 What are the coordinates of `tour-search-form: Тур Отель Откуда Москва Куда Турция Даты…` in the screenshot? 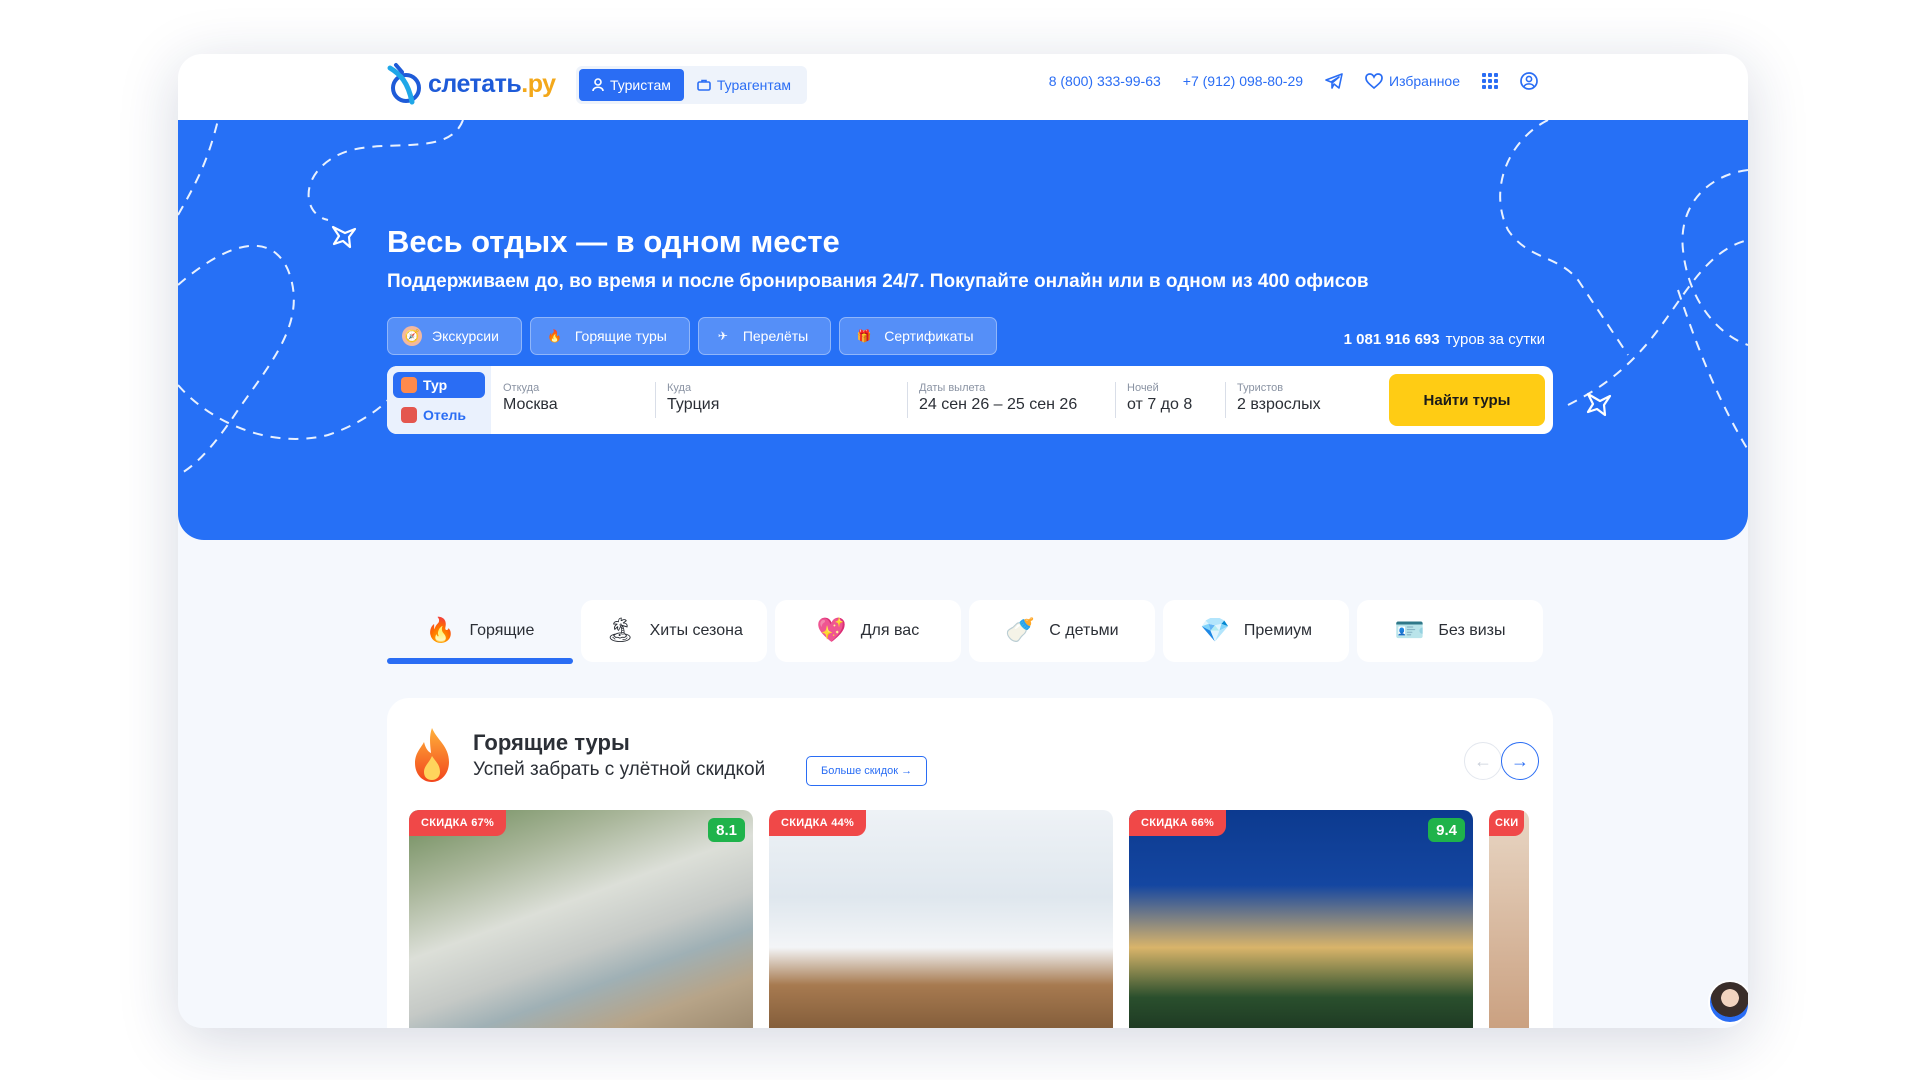 It's located at (970, 400).